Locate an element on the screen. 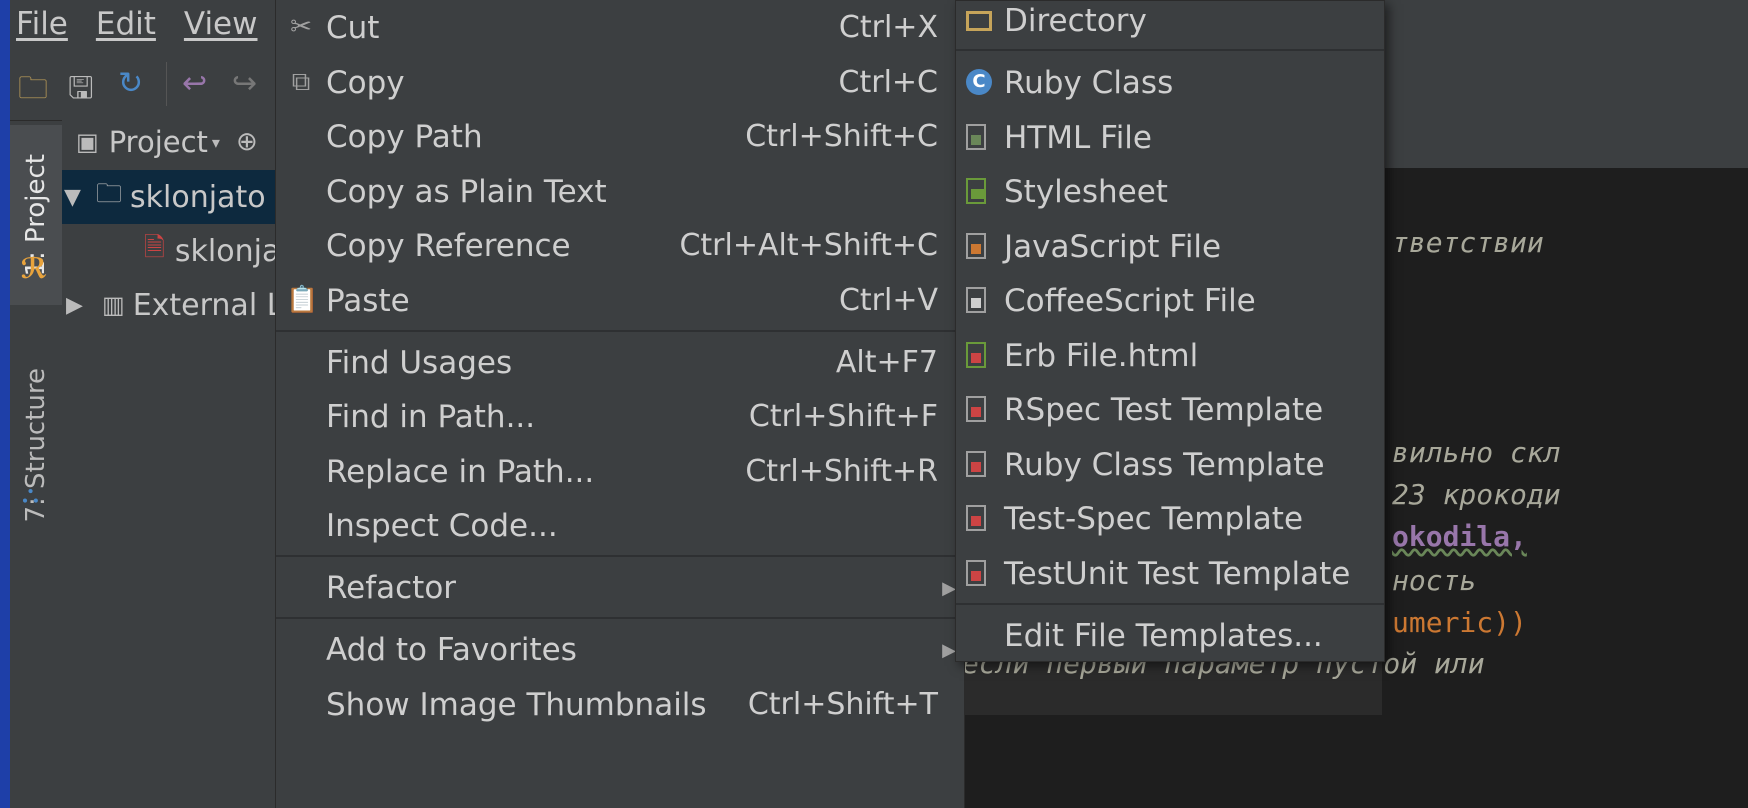 The image size is (1748, 808). menu-item-refactor: Refactor ▶ is located at coordinates (620, 589).